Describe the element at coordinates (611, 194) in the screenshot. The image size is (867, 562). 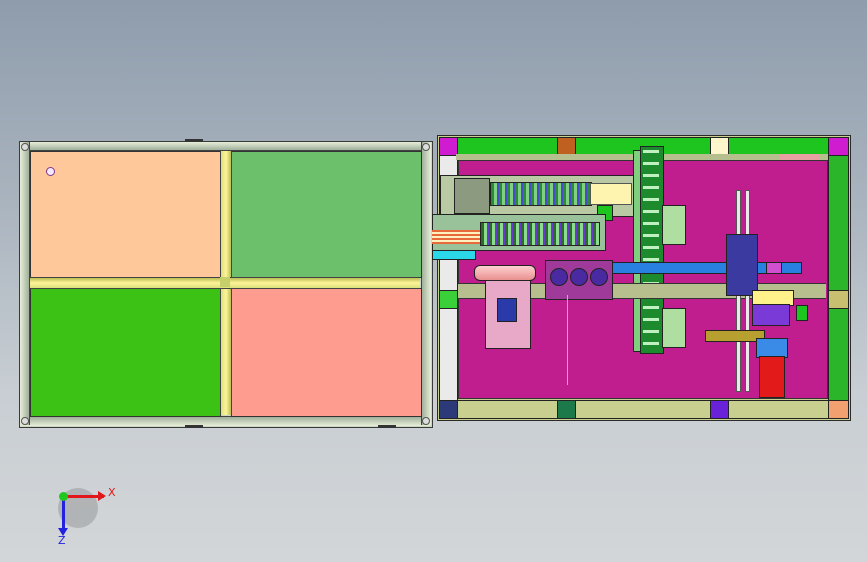
I see `feeder-cream-rail` at that location.